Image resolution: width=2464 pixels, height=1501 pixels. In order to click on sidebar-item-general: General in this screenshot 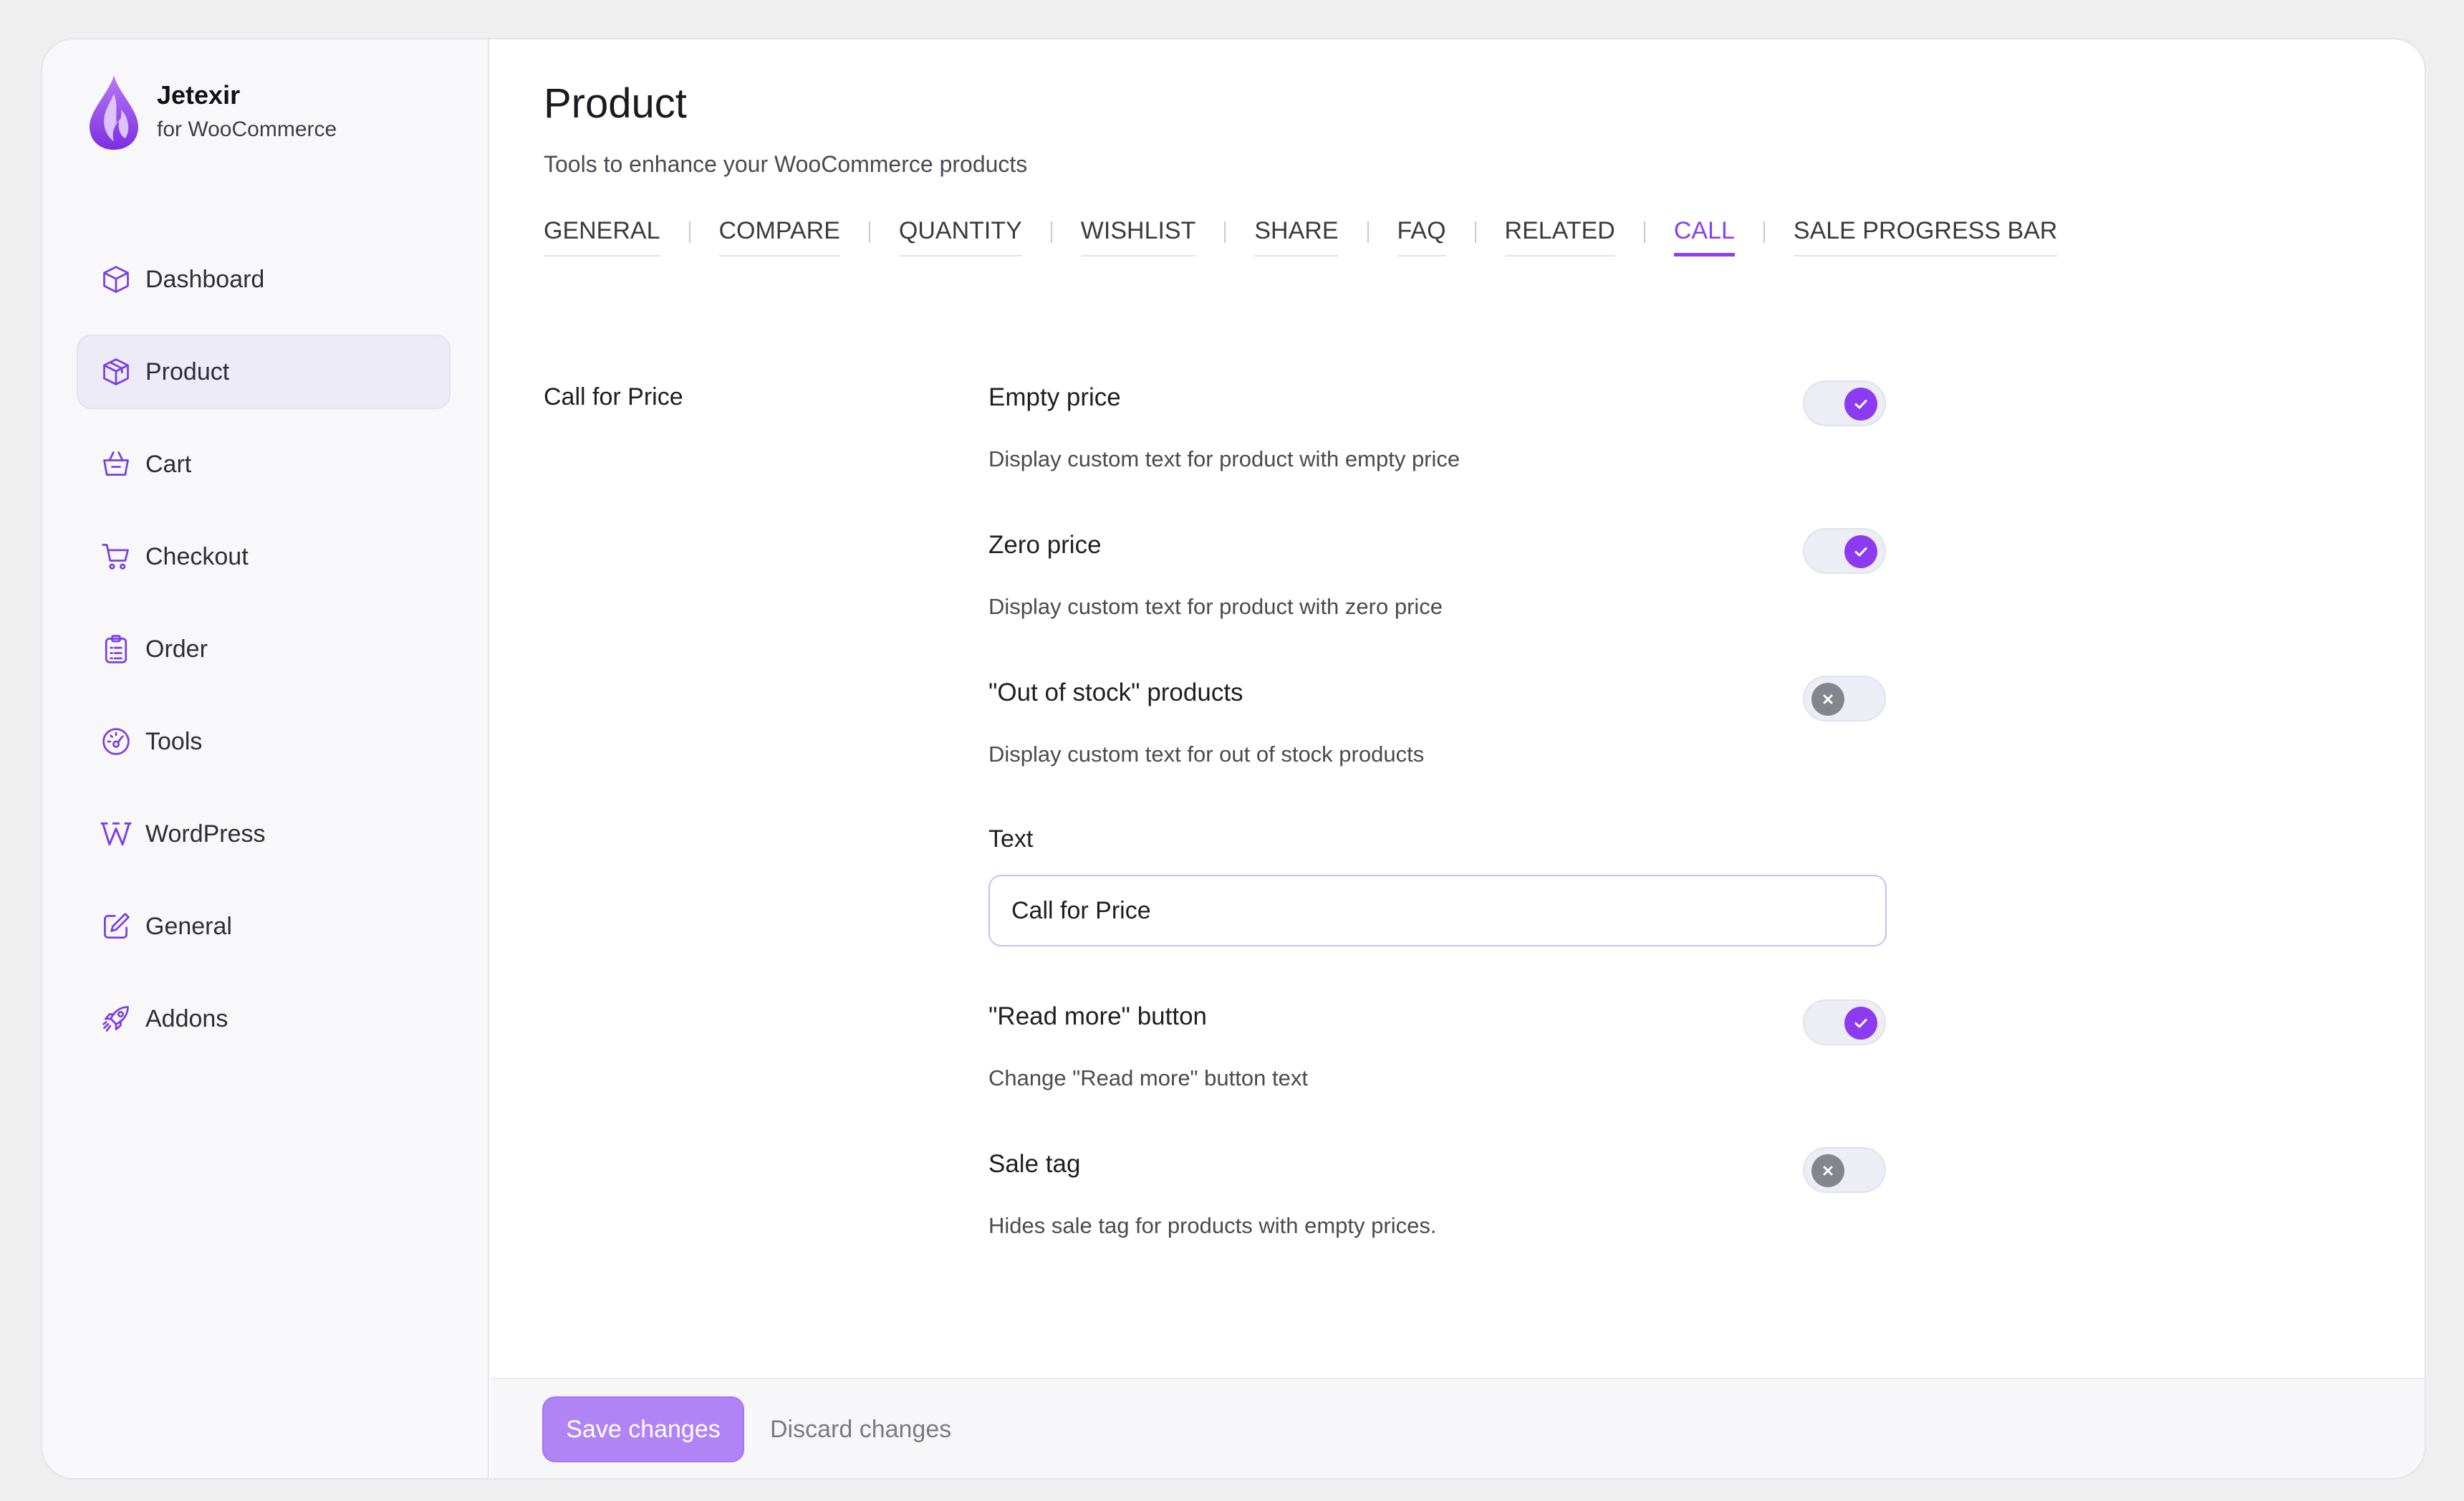, I will do `click(264, 926)`.